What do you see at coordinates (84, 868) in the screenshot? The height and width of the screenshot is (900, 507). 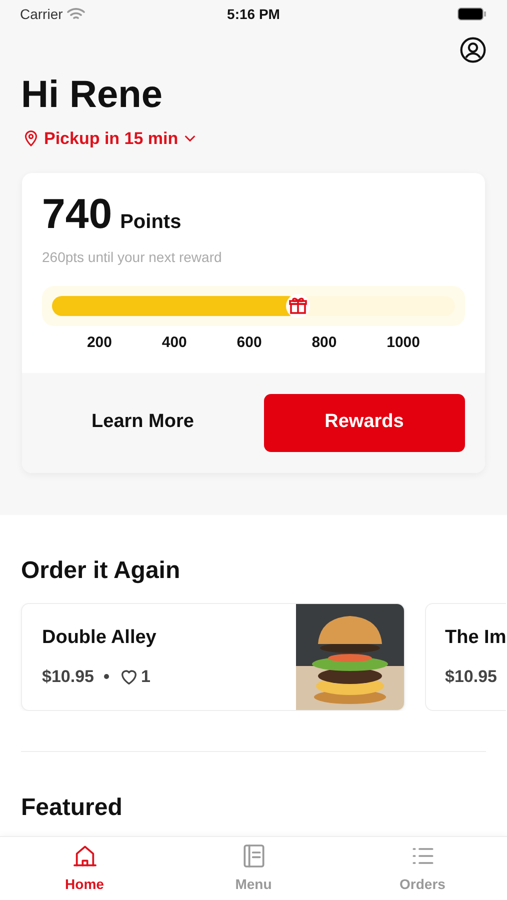 I see `tab-bar-item: Home` at bounding box center [84, 868].